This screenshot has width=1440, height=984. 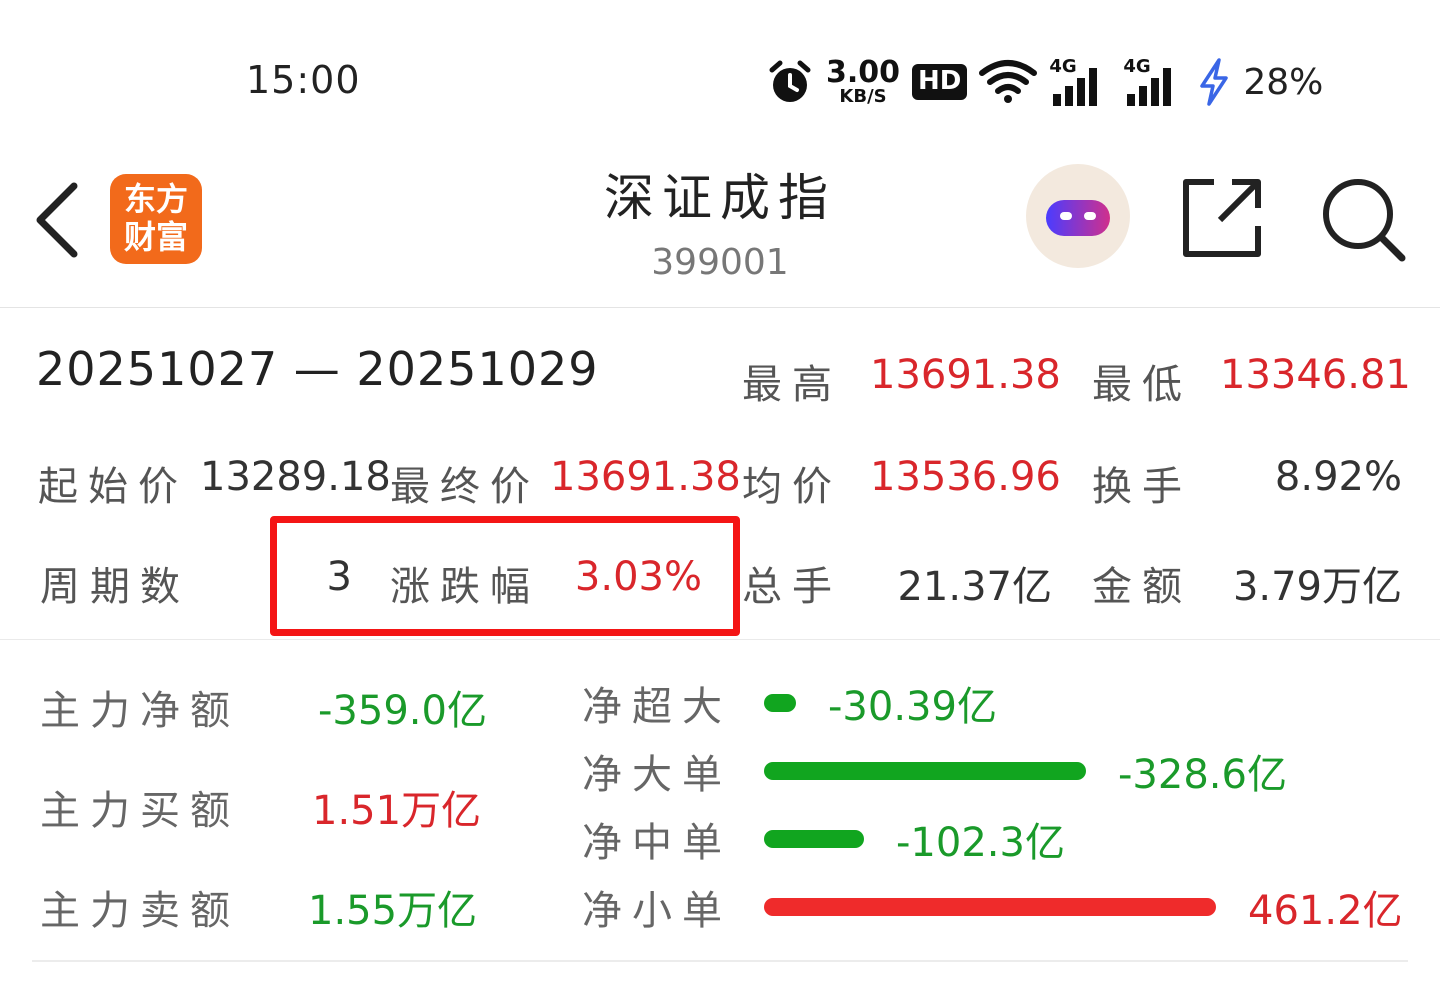 What do you see at coordinates (505, 576) in the screenshot?
I see `highlight-annotation-box` at bounding box center [505, 576].